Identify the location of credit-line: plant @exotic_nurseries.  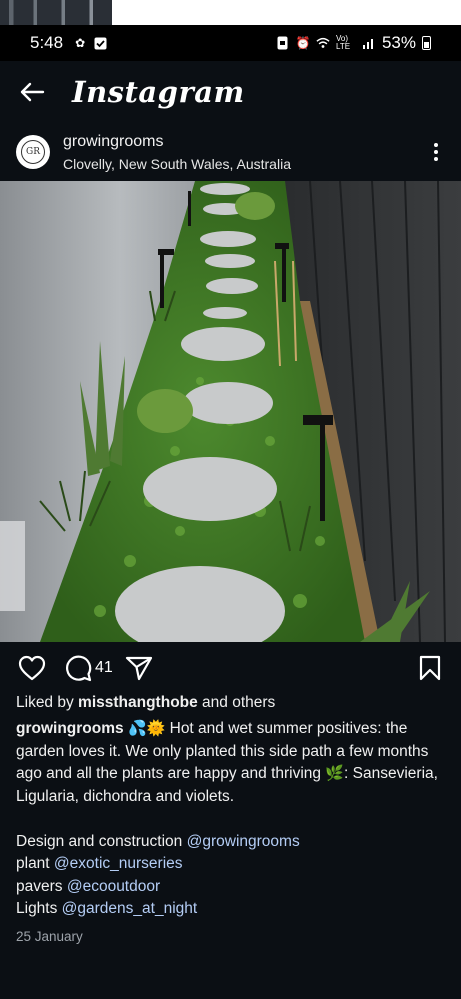
(231, 864).